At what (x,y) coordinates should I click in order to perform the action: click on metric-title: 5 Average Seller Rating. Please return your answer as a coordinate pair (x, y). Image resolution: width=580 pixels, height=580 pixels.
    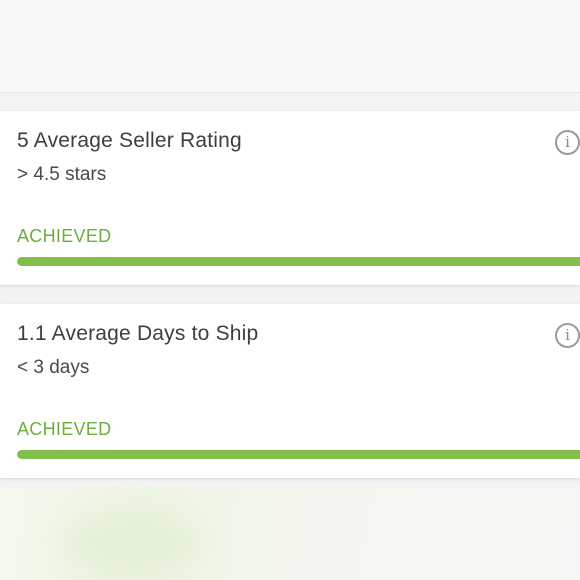
    Looking at the image, I should click on (129, 140).